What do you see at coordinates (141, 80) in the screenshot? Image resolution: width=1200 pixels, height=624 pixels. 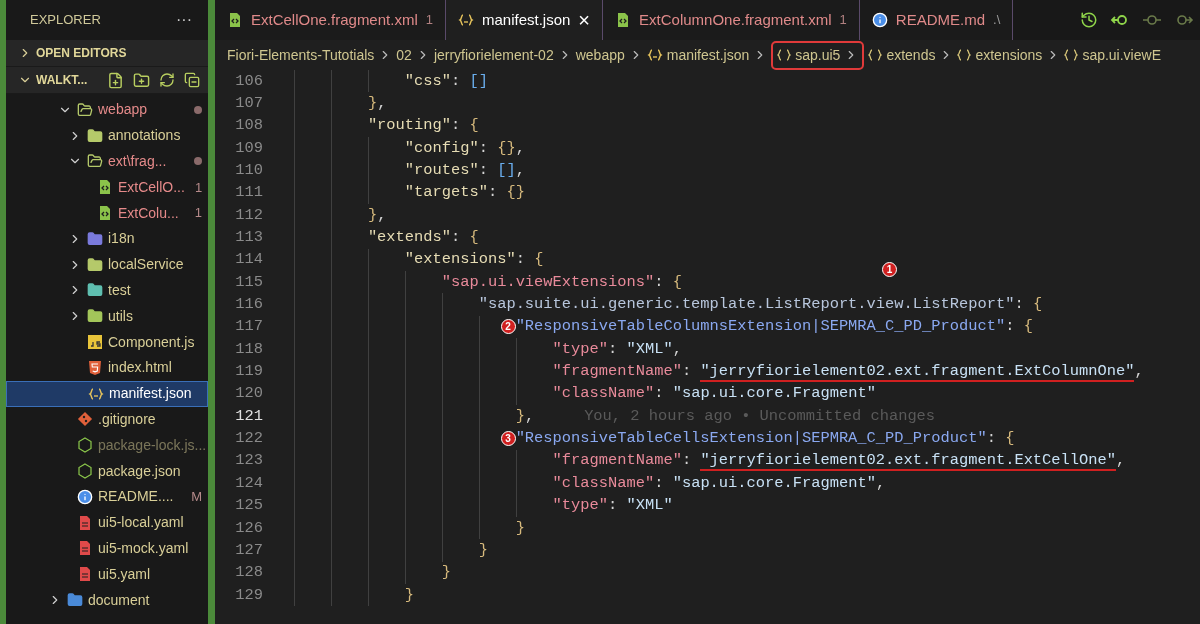 I see `new-folder-icon` at bounding box center [141, 80].